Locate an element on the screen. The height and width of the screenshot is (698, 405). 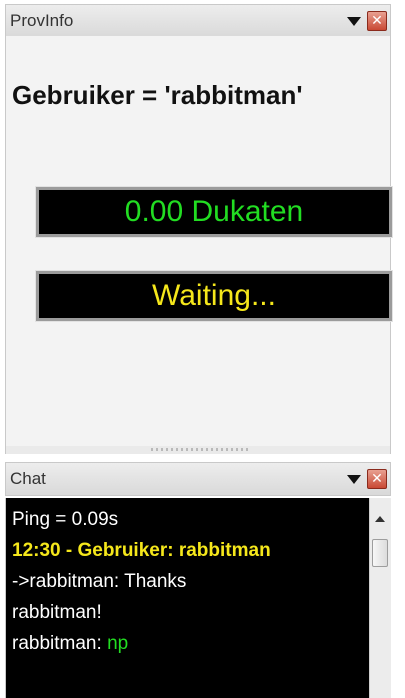
panel-splitter is located at coordinates (198, 450).